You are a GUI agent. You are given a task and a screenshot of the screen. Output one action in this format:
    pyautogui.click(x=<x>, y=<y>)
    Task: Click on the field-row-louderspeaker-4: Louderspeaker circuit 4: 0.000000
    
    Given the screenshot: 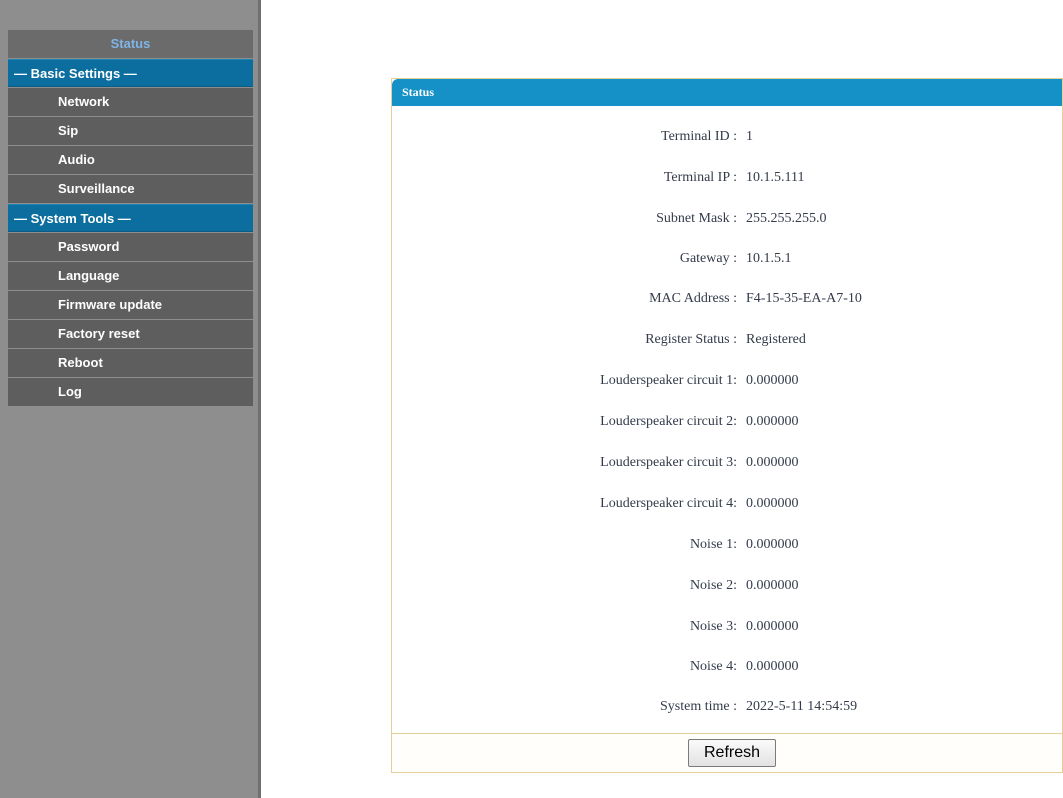 What is the action you would take?
    pyautogui.click(x=727, y=507)
    